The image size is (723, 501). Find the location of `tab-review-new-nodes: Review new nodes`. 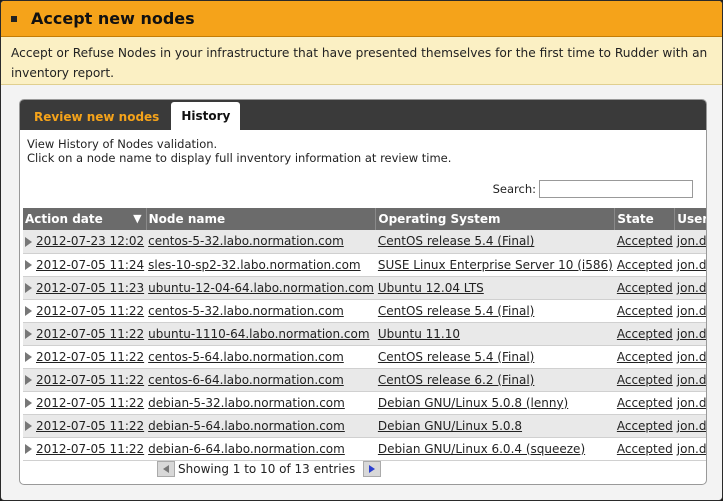

tab-review-new-nodes: Review new nodes is located at coordinates (96, 117).